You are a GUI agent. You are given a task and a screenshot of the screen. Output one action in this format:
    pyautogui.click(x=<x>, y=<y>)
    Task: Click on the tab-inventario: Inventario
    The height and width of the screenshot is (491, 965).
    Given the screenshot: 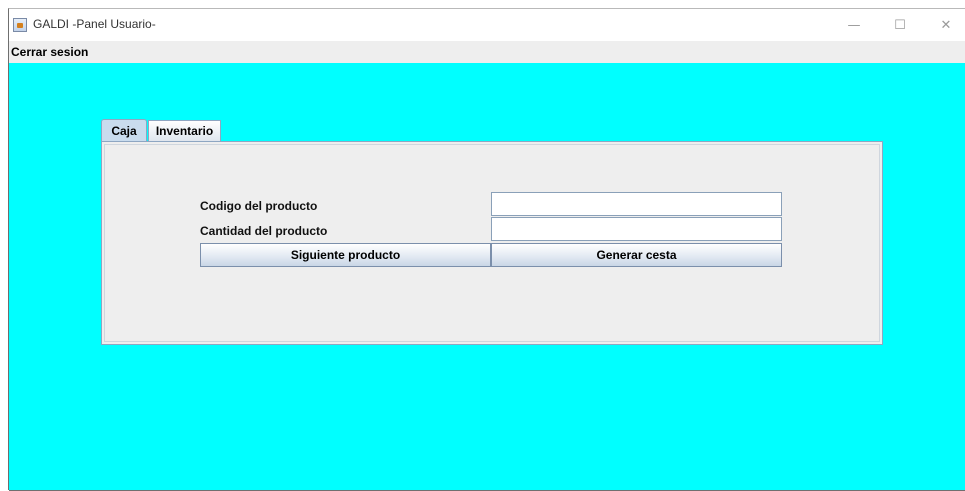 What is the action you would take?
    pyautogui.click(x=184, y=130)
    